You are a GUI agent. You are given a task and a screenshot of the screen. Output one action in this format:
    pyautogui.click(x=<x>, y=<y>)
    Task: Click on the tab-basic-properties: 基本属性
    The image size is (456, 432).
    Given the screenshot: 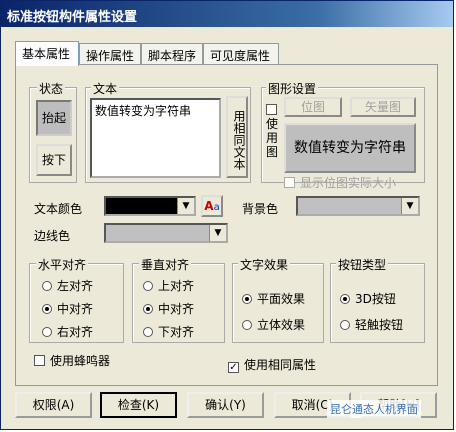 What is the action you would take?
    pyautogui.click(x=47, y=53)
    